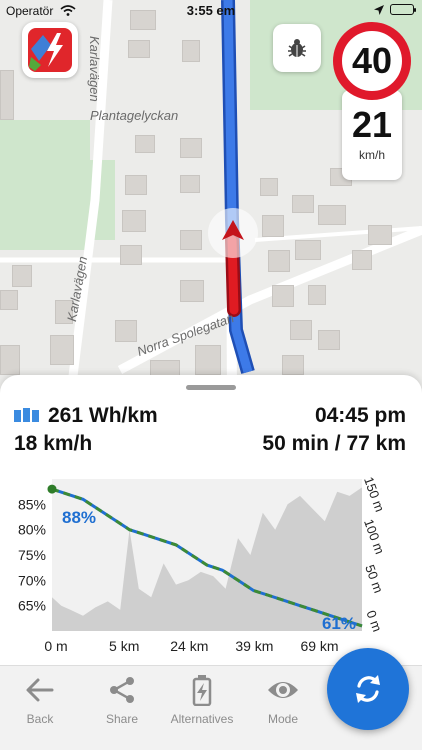 This screenshot has height=750, width=422. What do you see at coordinates (374, 494) in the screenshot?
I see `y-right-tick-label: 150 m` at bounding box center [374, 494].